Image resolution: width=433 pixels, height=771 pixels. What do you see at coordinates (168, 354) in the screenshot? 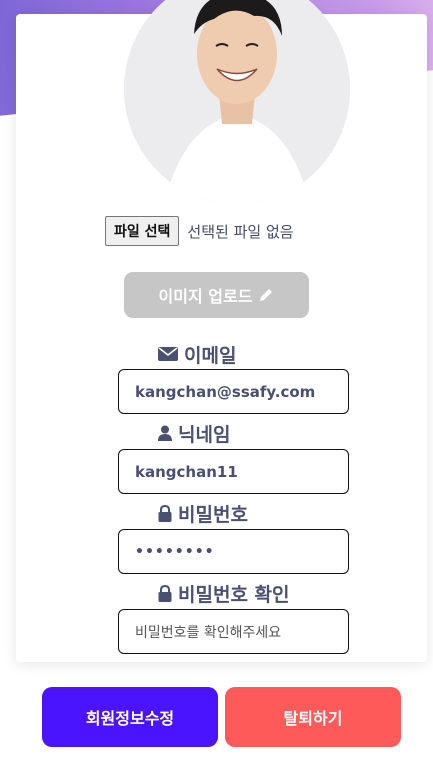
I see `envelope-icon` at bounding box center [168, 354].